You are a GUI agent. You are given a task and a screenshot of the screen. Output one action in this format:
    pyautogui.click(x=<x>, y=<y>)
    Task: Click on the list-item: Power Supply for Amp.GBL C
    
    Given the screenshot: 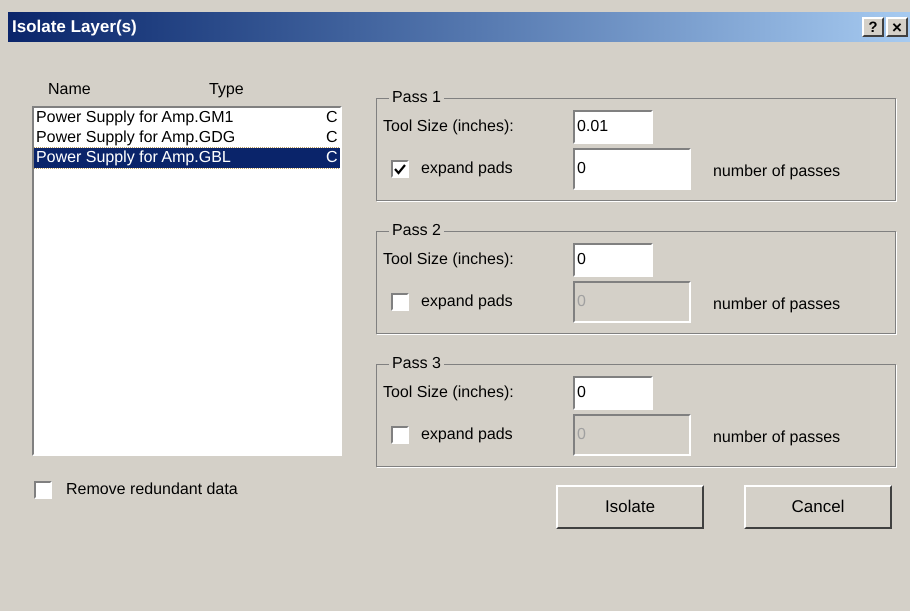 What is the action you would take?
    pyautogui.click(x=187, y=158)
    